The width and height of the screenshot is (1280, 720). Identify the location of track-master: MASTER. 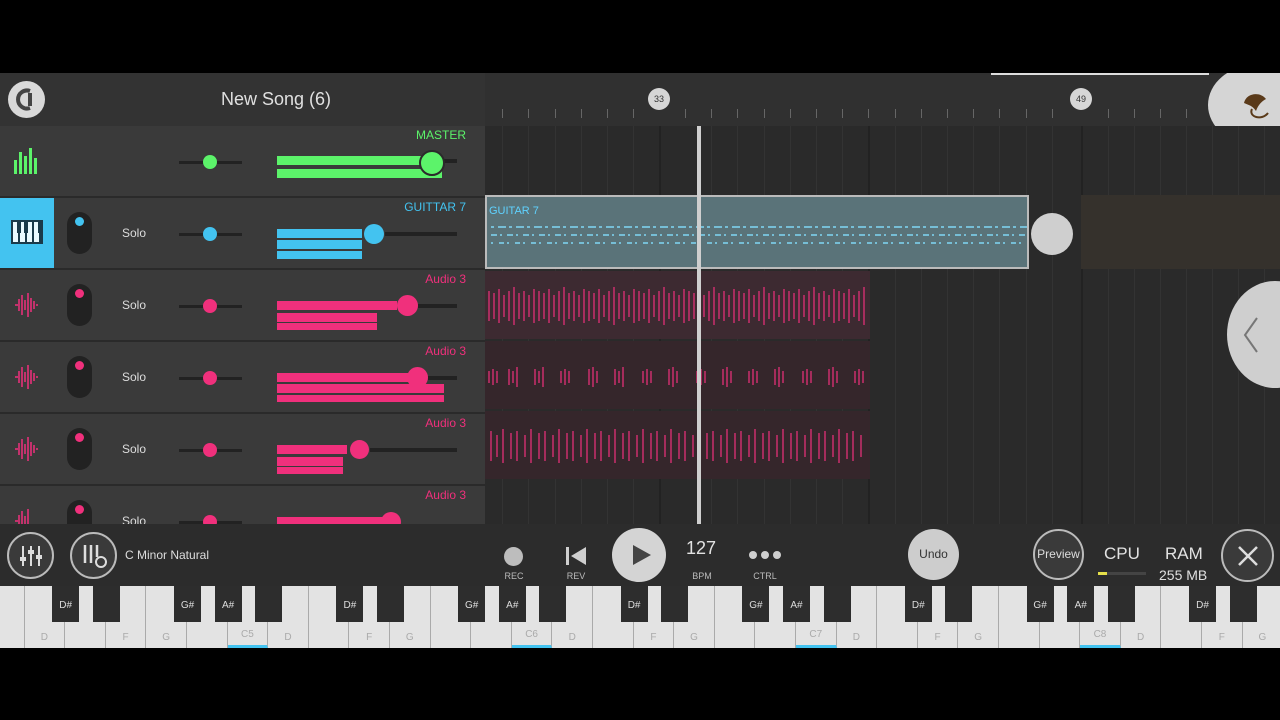
(242, 162).